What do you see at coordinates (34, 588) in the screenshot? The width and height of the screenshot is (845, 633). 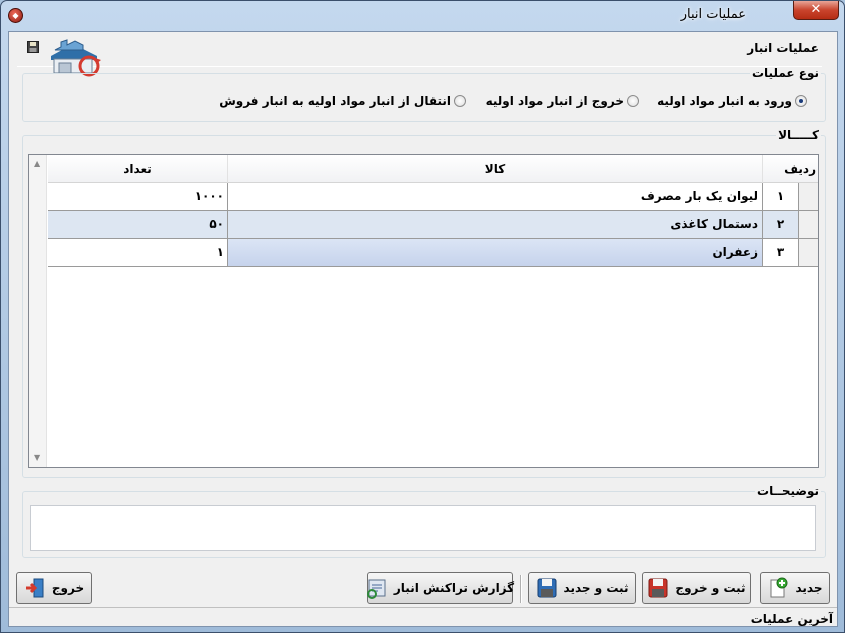 I see `exit-icon` at bounding box center [34, 588].